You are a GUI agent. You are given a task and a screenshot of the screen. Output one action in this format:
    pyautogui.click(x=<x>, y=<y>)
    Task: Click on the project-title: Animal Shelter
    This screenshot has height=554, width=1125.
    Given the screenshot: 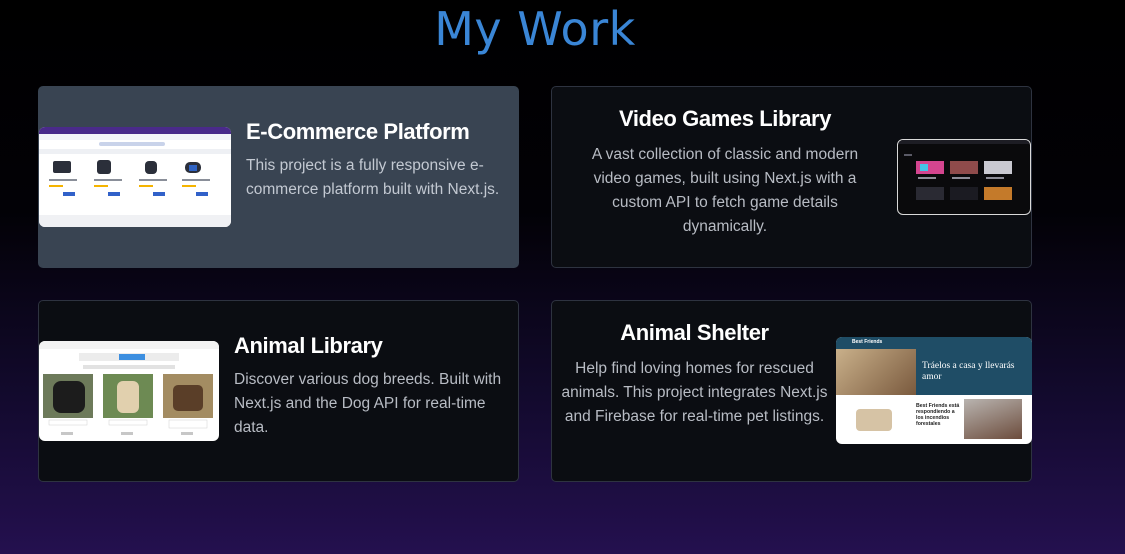 What is the action you would take?
    pyautogui.click(x=694, y=332)
    